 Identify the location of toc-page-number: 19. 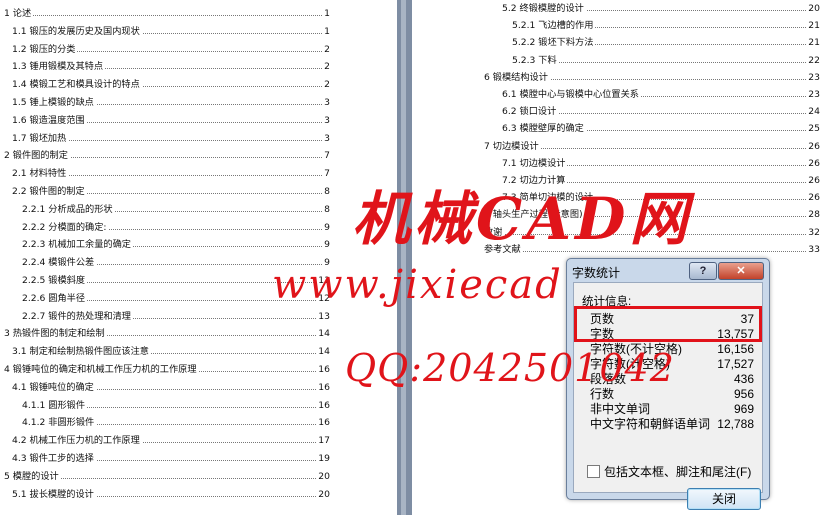
(323, 459).